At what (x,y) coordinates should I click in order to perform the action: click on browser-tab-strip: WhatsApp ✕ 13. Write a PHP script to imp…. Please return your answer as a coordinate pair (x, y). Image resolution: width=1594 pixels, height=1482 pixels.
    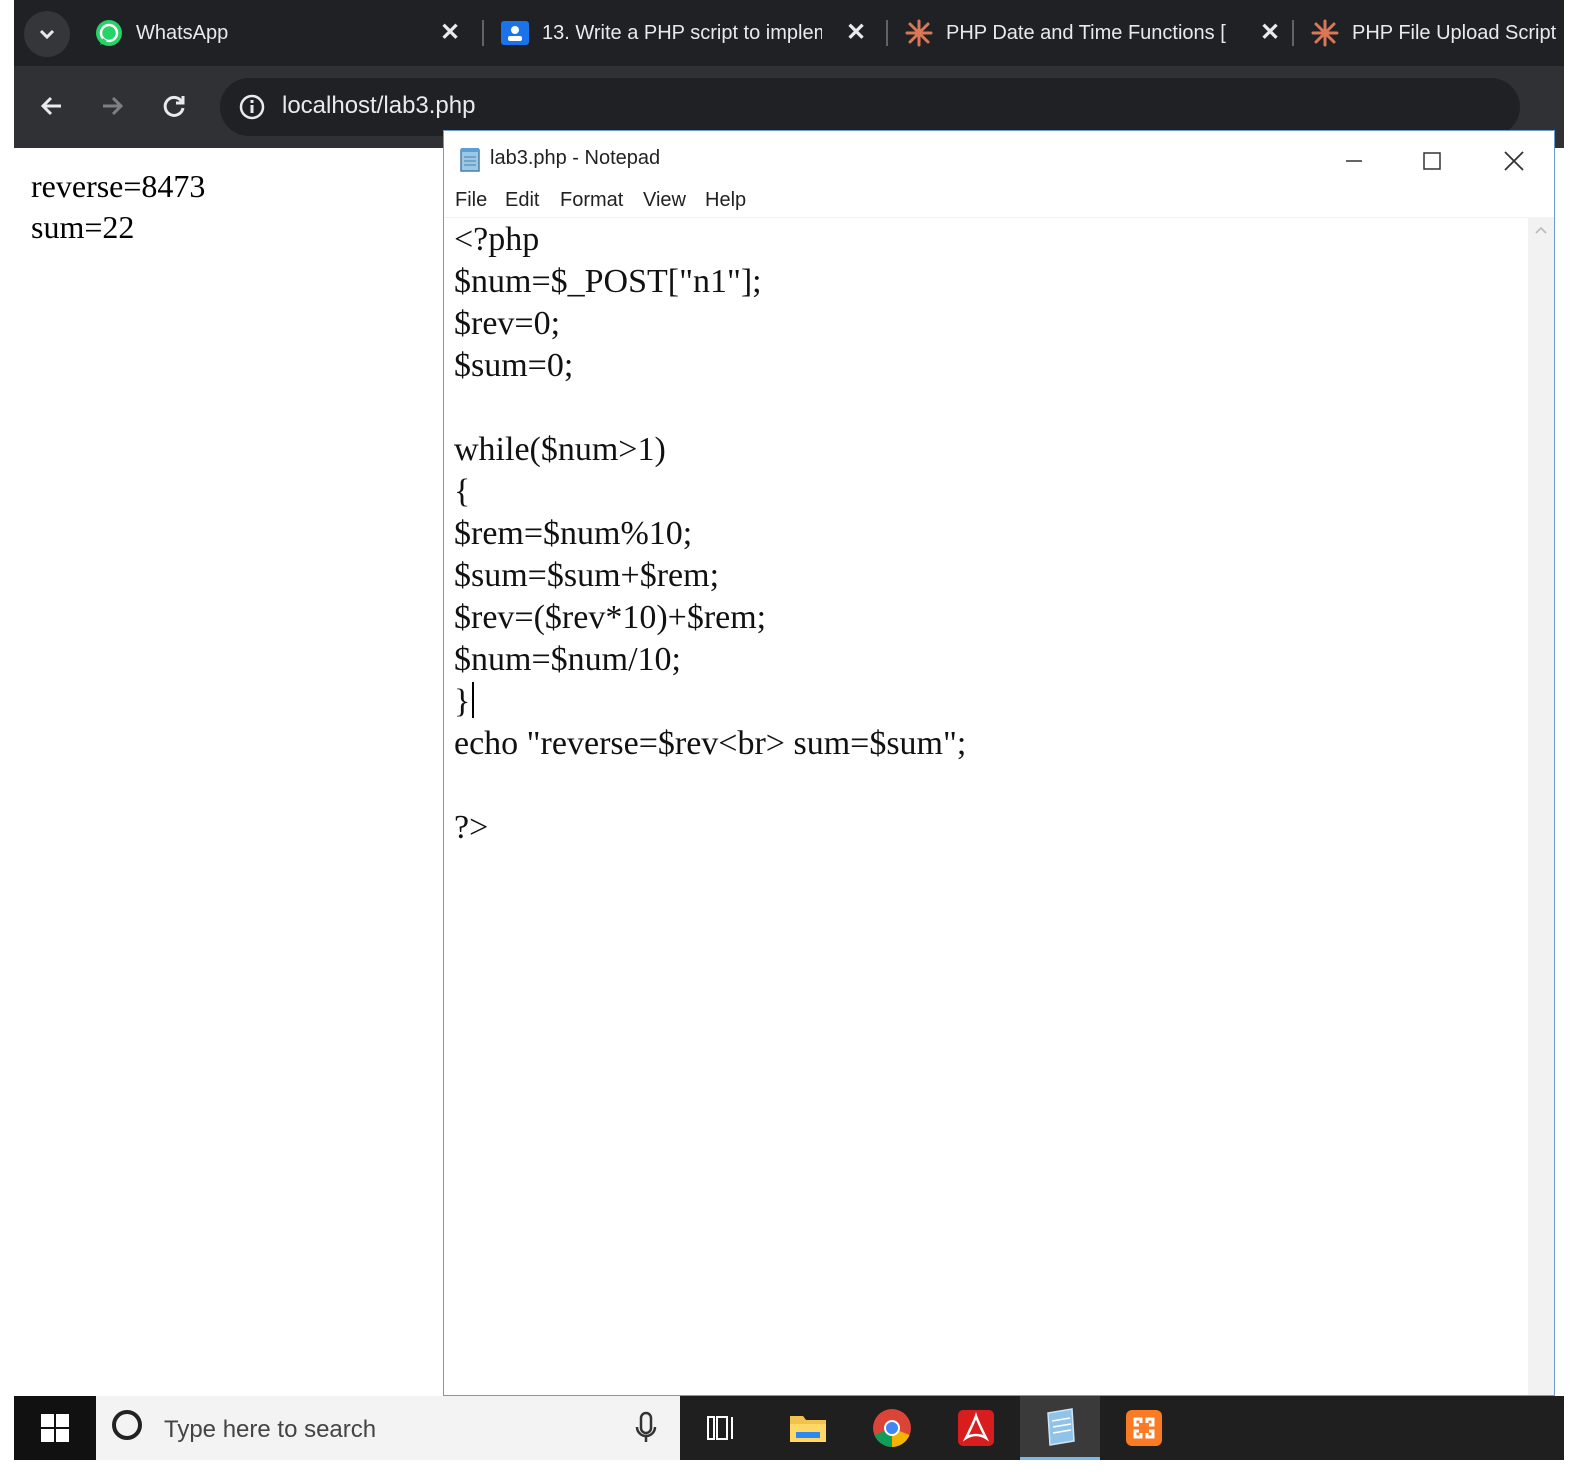
    Looking at the image, I should click on (789, 33).